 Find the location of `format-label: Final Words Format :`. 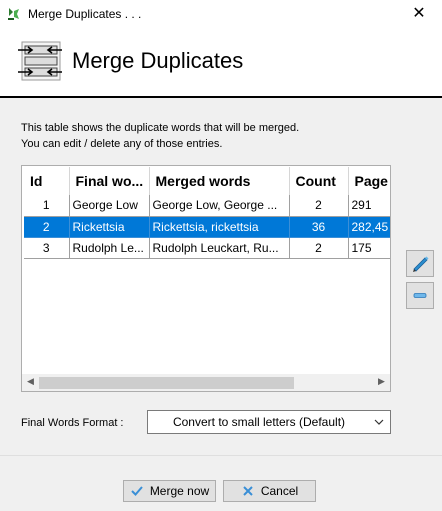

format-label: Final Words Format : is located at coordinates (72, 423).